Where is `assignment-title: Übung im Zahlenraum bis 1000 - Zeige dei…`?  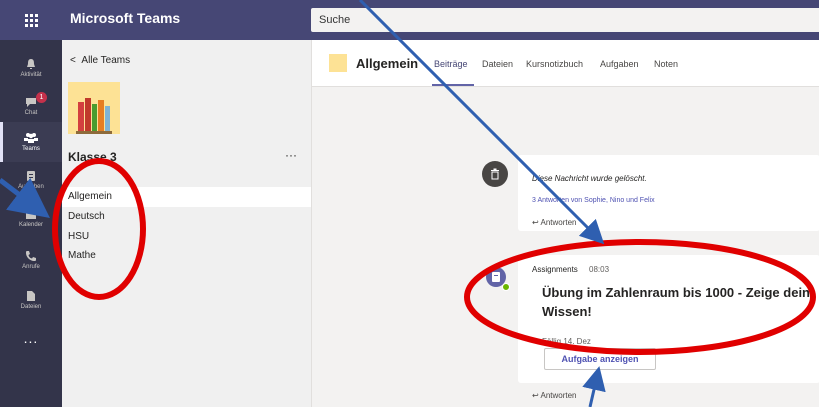
assignment-title: Übung im Zahlenraum bis 1000 - Zeige dei… is located at coordinates (676, 302).